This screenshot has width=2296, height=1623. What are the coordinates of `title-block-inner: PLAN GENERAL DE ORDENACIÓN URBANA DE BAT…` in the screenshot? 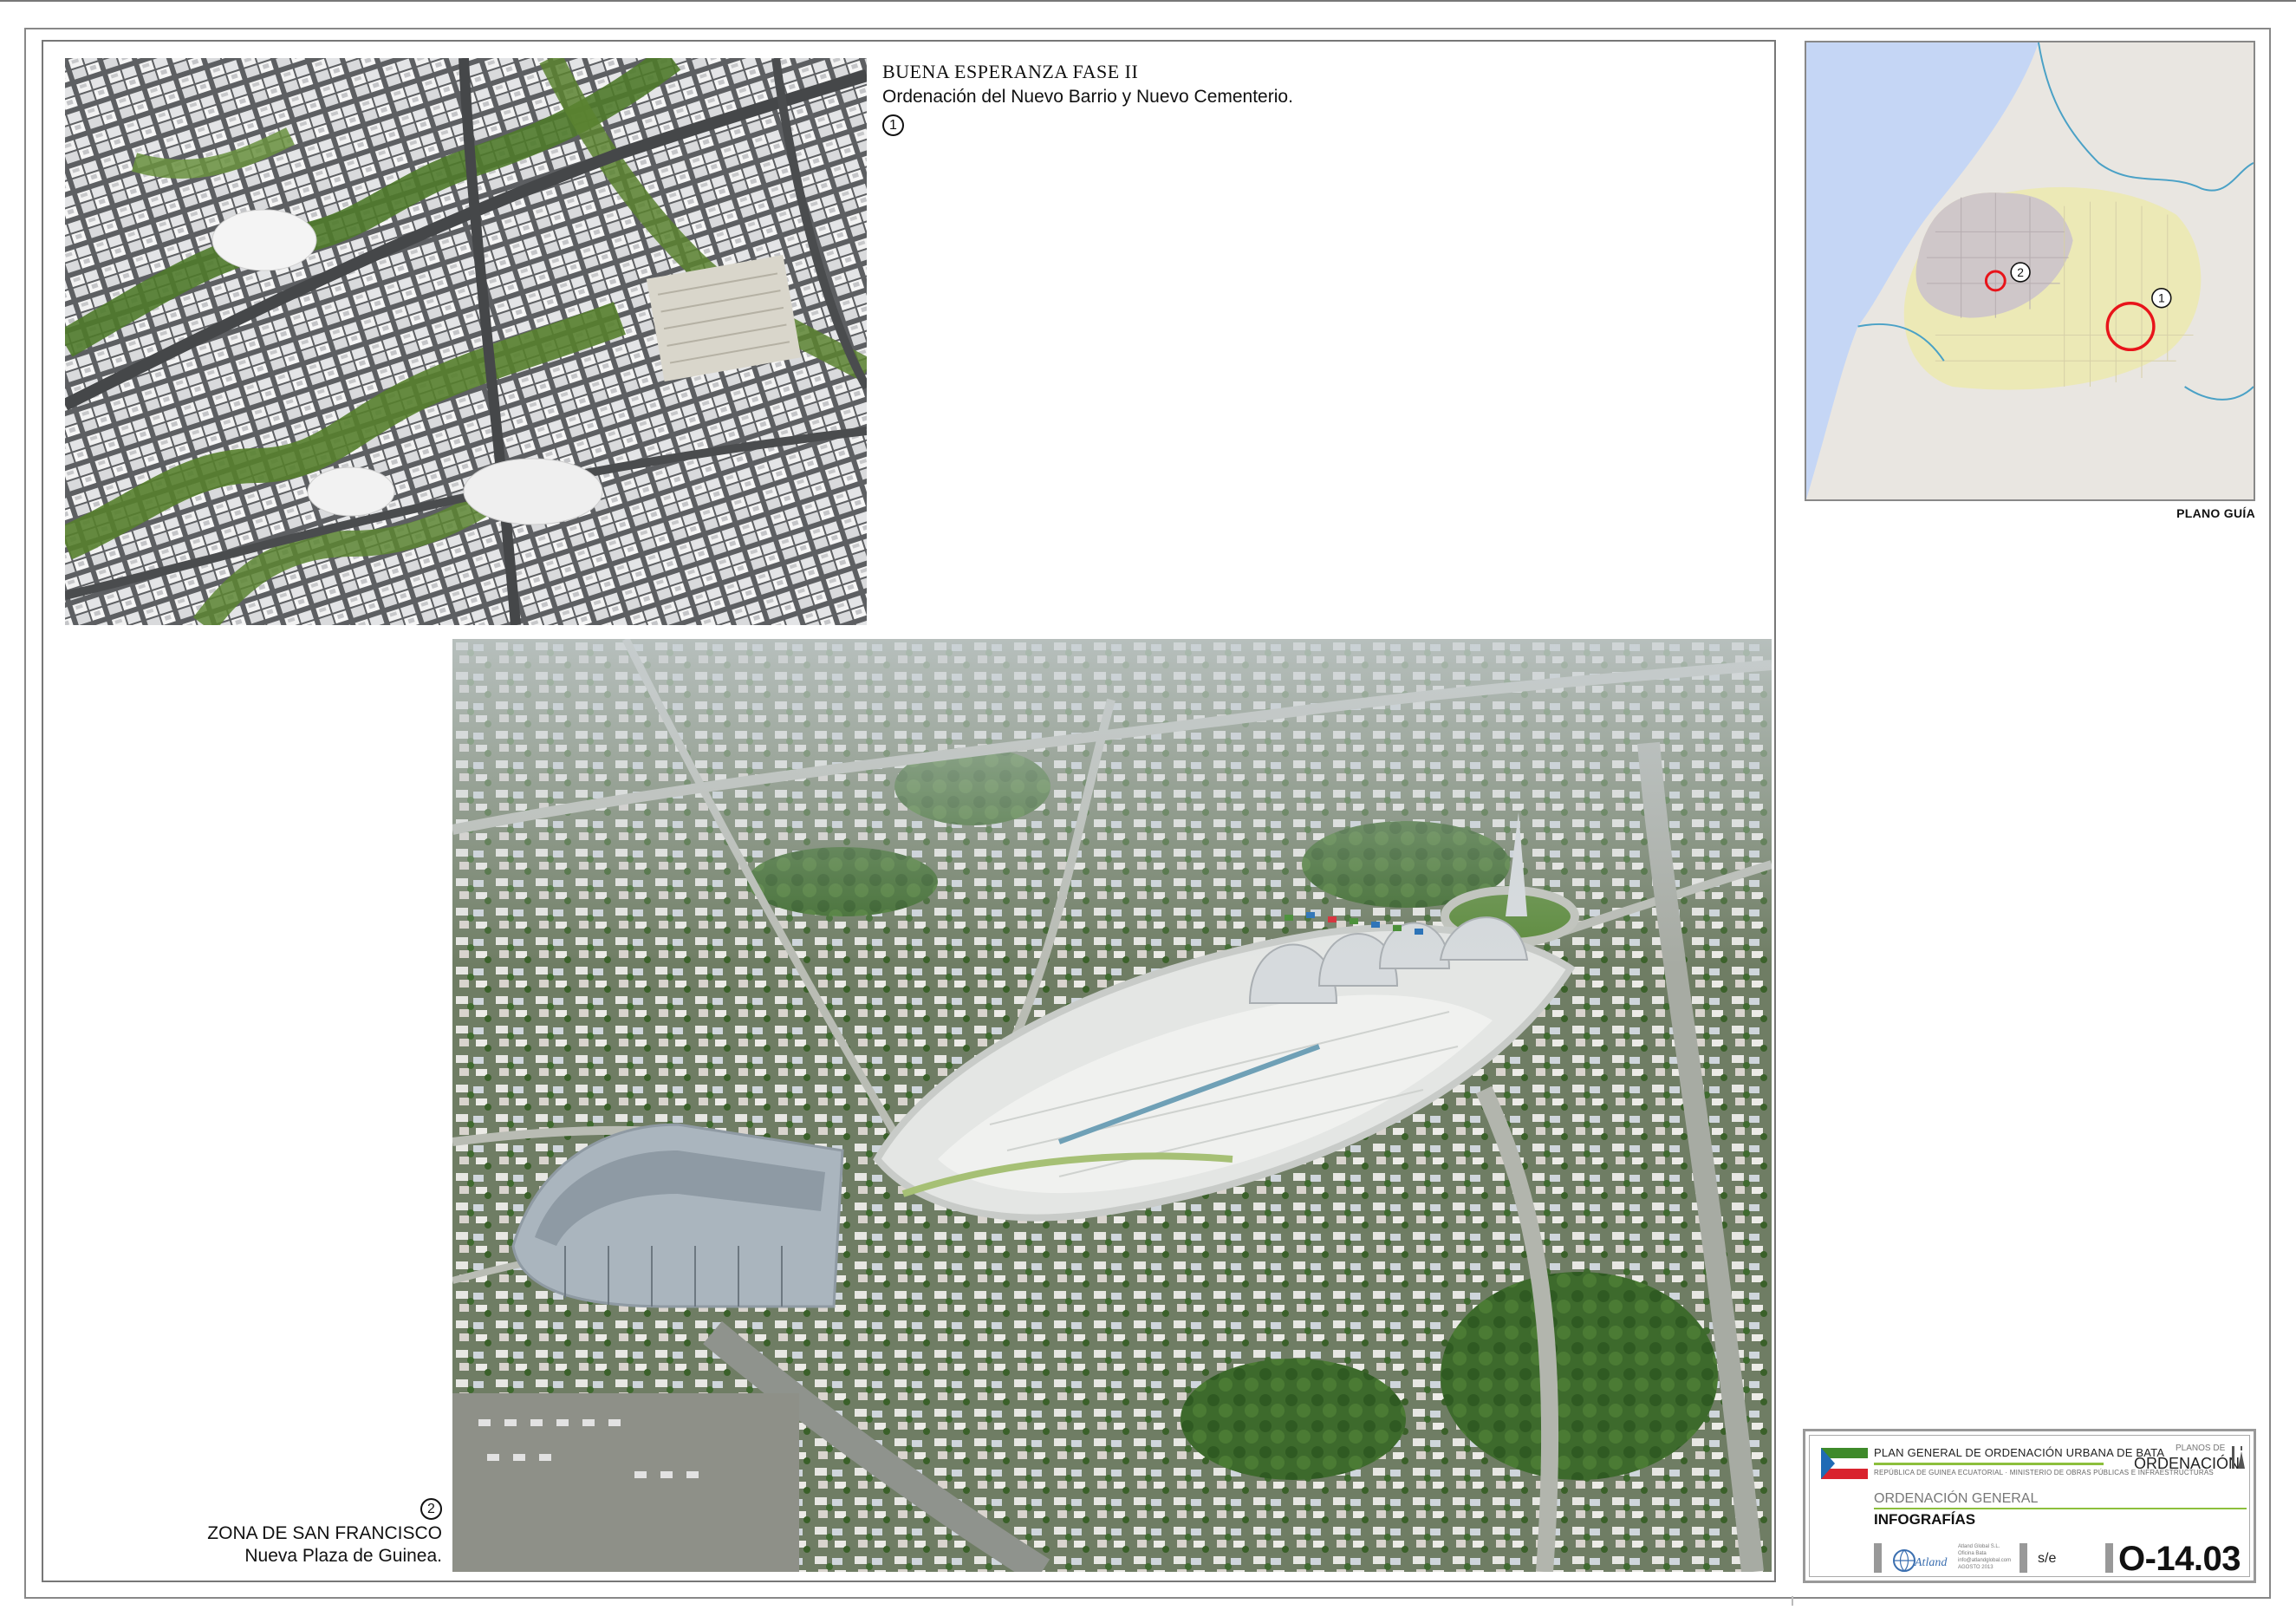 It's located at (2029, 1506).